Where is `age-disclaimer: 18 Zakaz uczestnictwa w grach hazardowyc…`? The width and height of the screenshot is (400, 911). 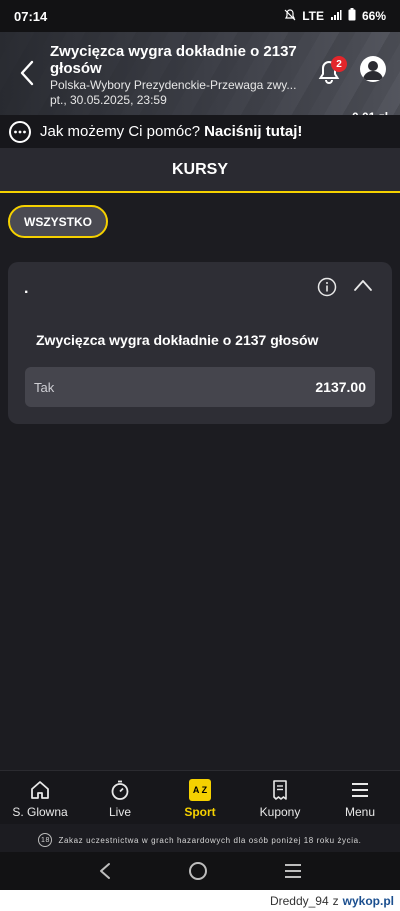 age-disclaimer: 18 Zakaz uczestnictwa w grach hazardowyc… is located at coordinates (200, 840).